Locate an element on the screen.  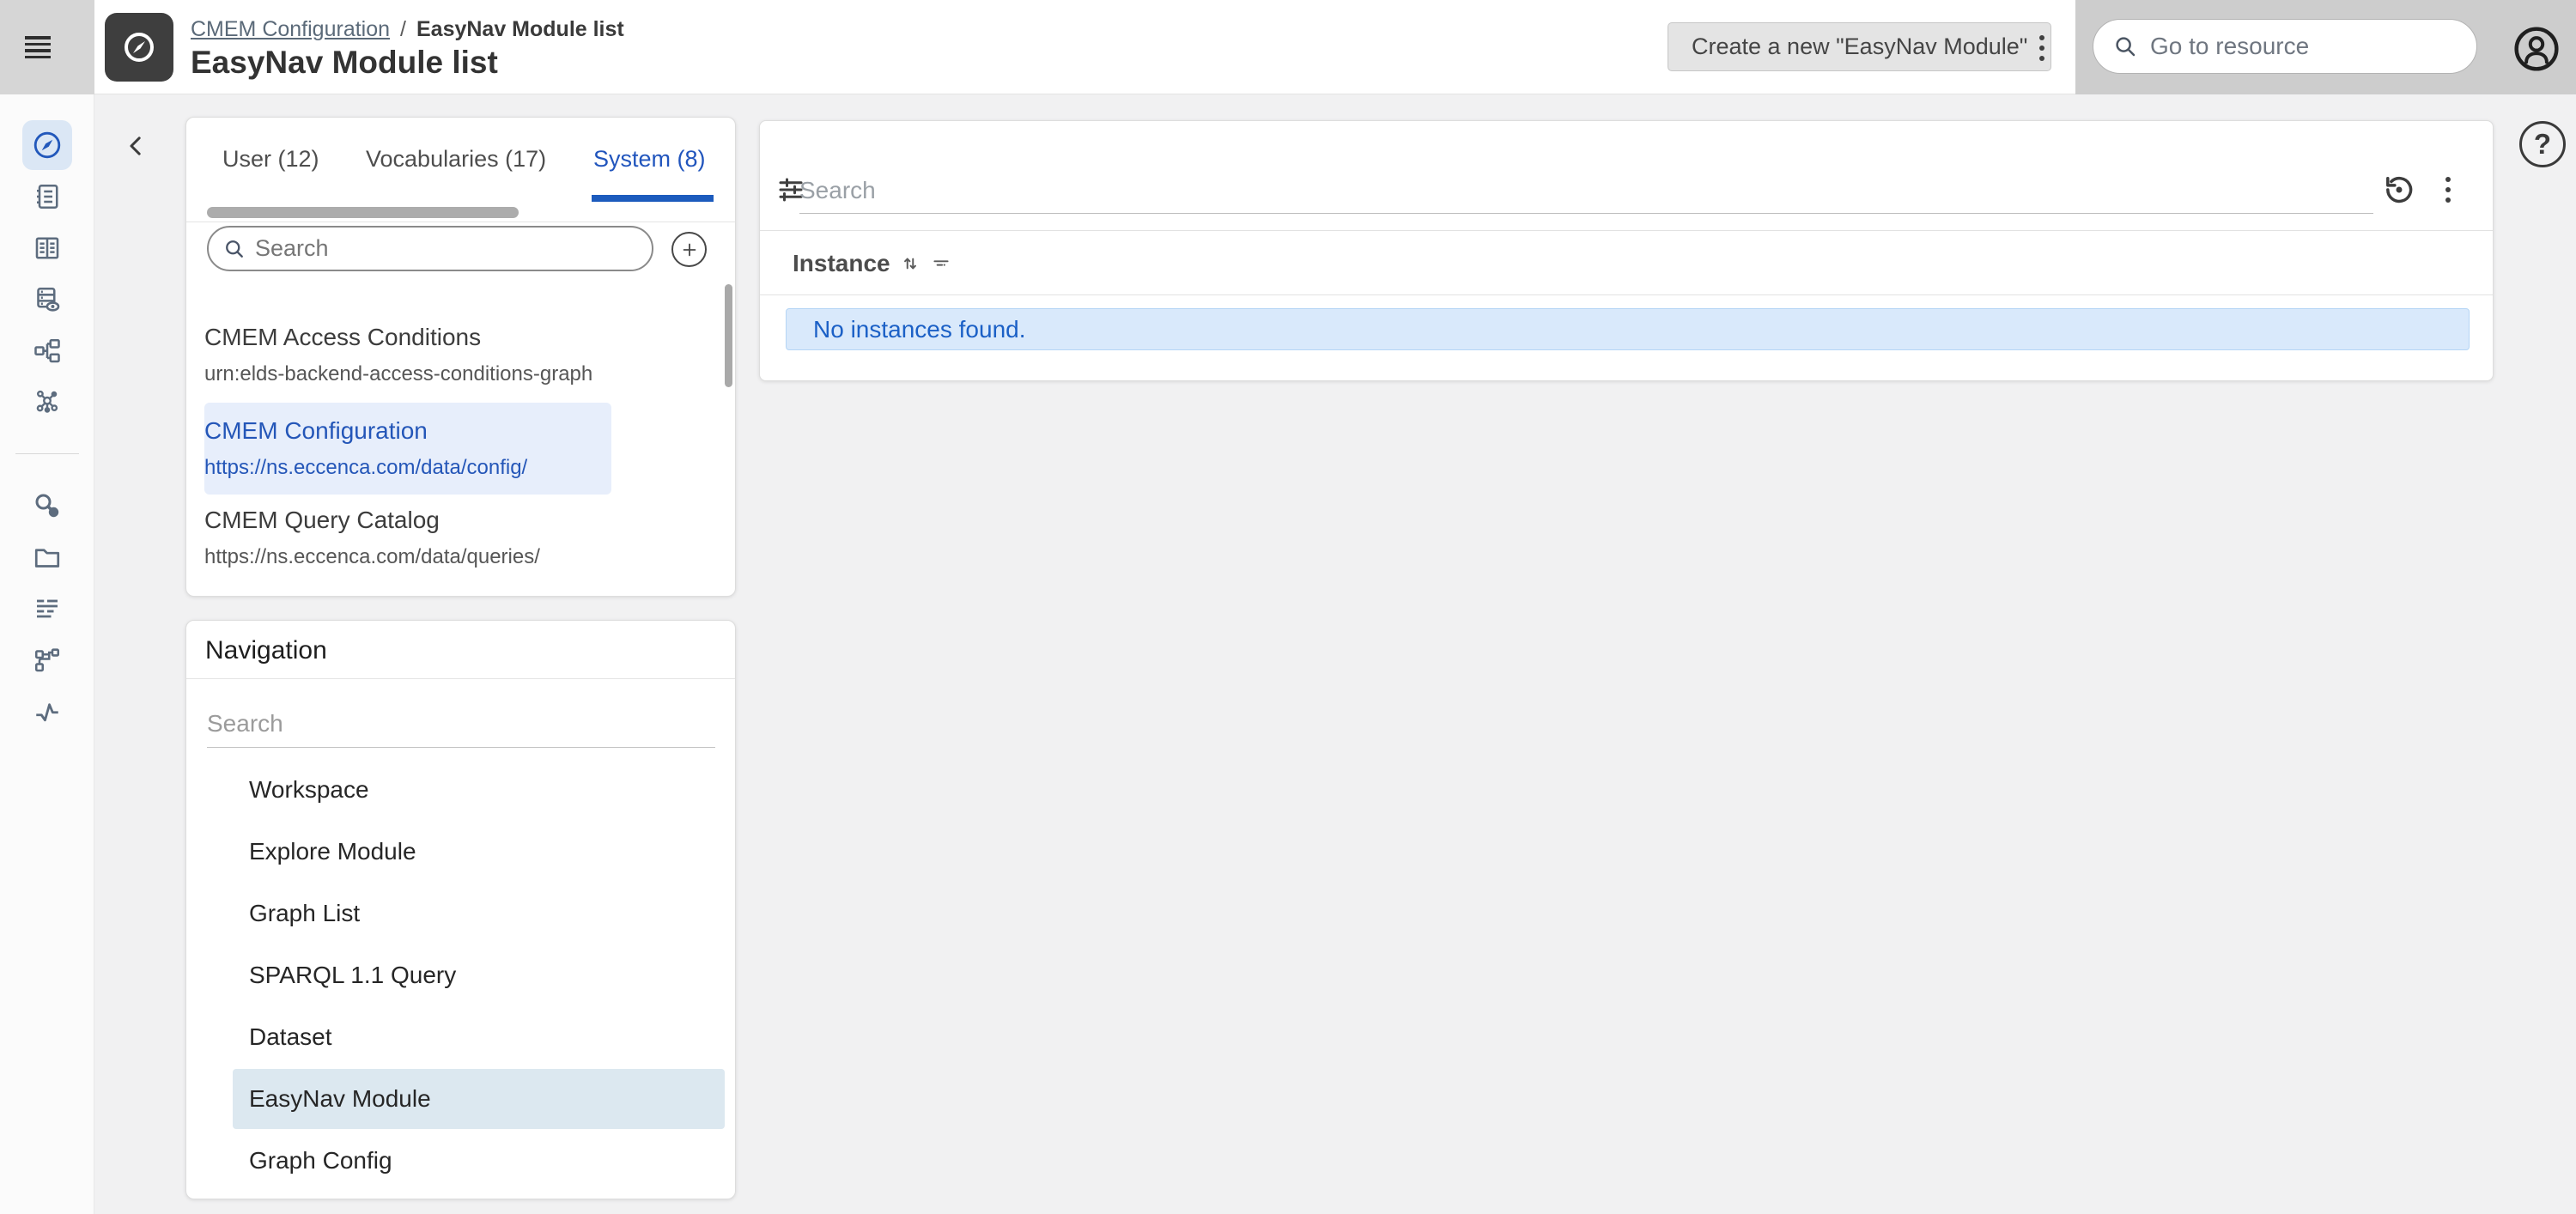
instance-column-header: Instance is located at coordinates (872, 263).